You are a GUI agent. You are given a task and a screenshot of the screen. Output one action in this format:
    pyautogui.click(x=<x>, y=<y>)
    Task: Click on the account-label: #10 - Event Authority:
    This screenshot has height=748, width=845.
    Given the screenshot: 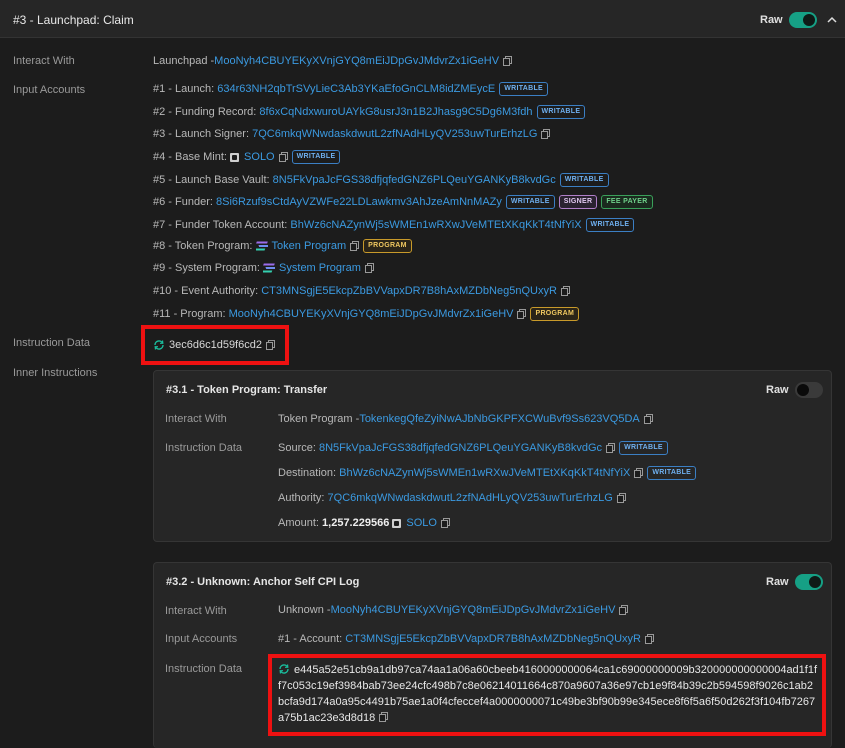 What is the action you would take?
    pyautogui.click(x=206, y=291)
    